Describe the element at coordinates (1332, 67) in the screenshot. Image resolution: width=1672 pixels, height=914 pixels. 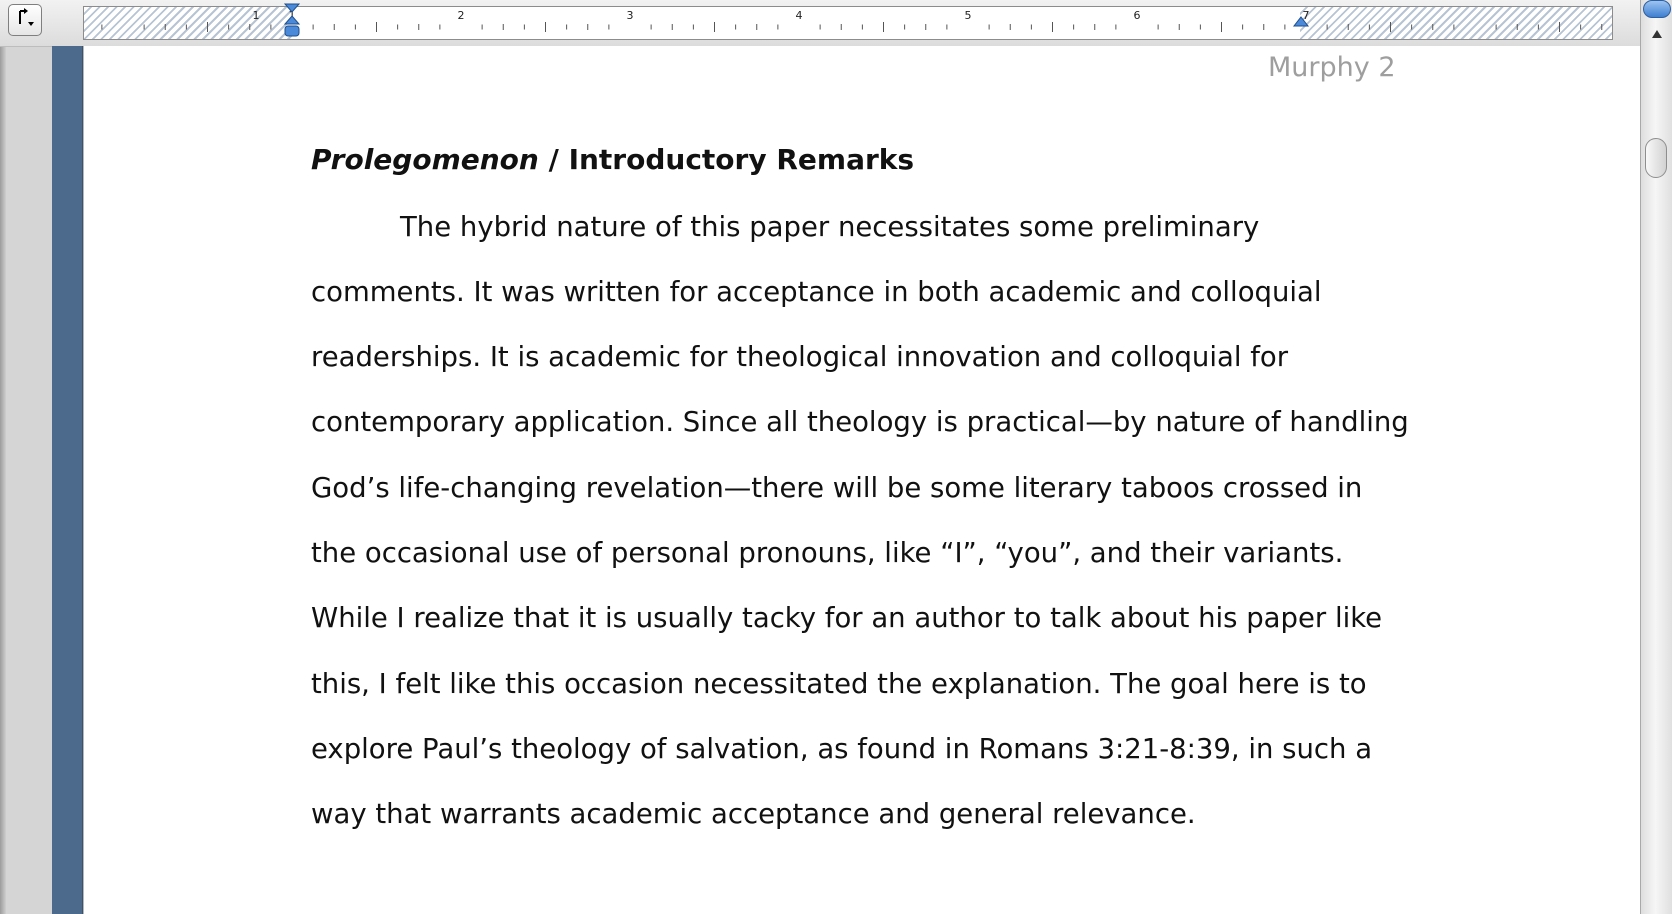
I see `running-header: Murphy 2` at that location.